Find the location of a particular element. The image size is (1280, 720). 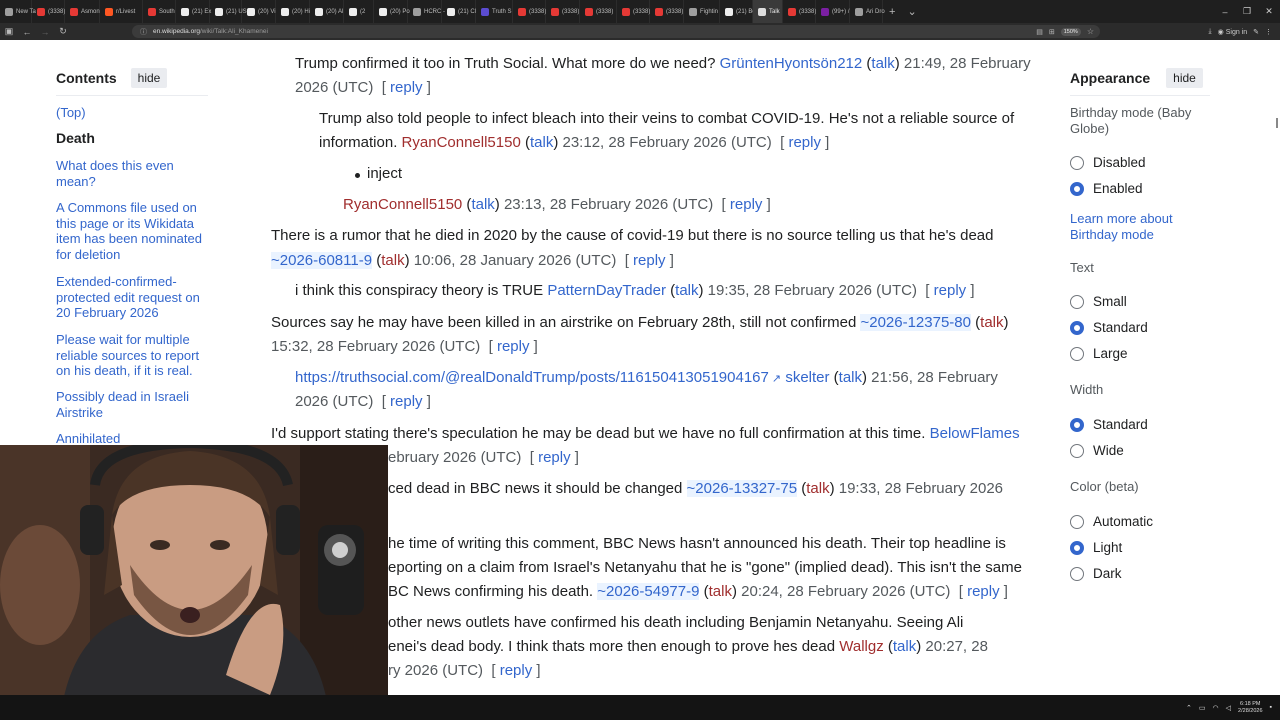

radio-option: Disabled is located at coordinates (1108, 162).